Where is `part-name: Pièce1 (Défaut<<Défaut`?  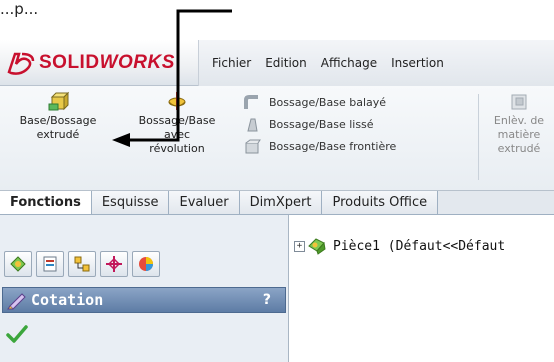
part-name: Pièce1 (Défaut<<Défaut is located at coordinates (419, 246).